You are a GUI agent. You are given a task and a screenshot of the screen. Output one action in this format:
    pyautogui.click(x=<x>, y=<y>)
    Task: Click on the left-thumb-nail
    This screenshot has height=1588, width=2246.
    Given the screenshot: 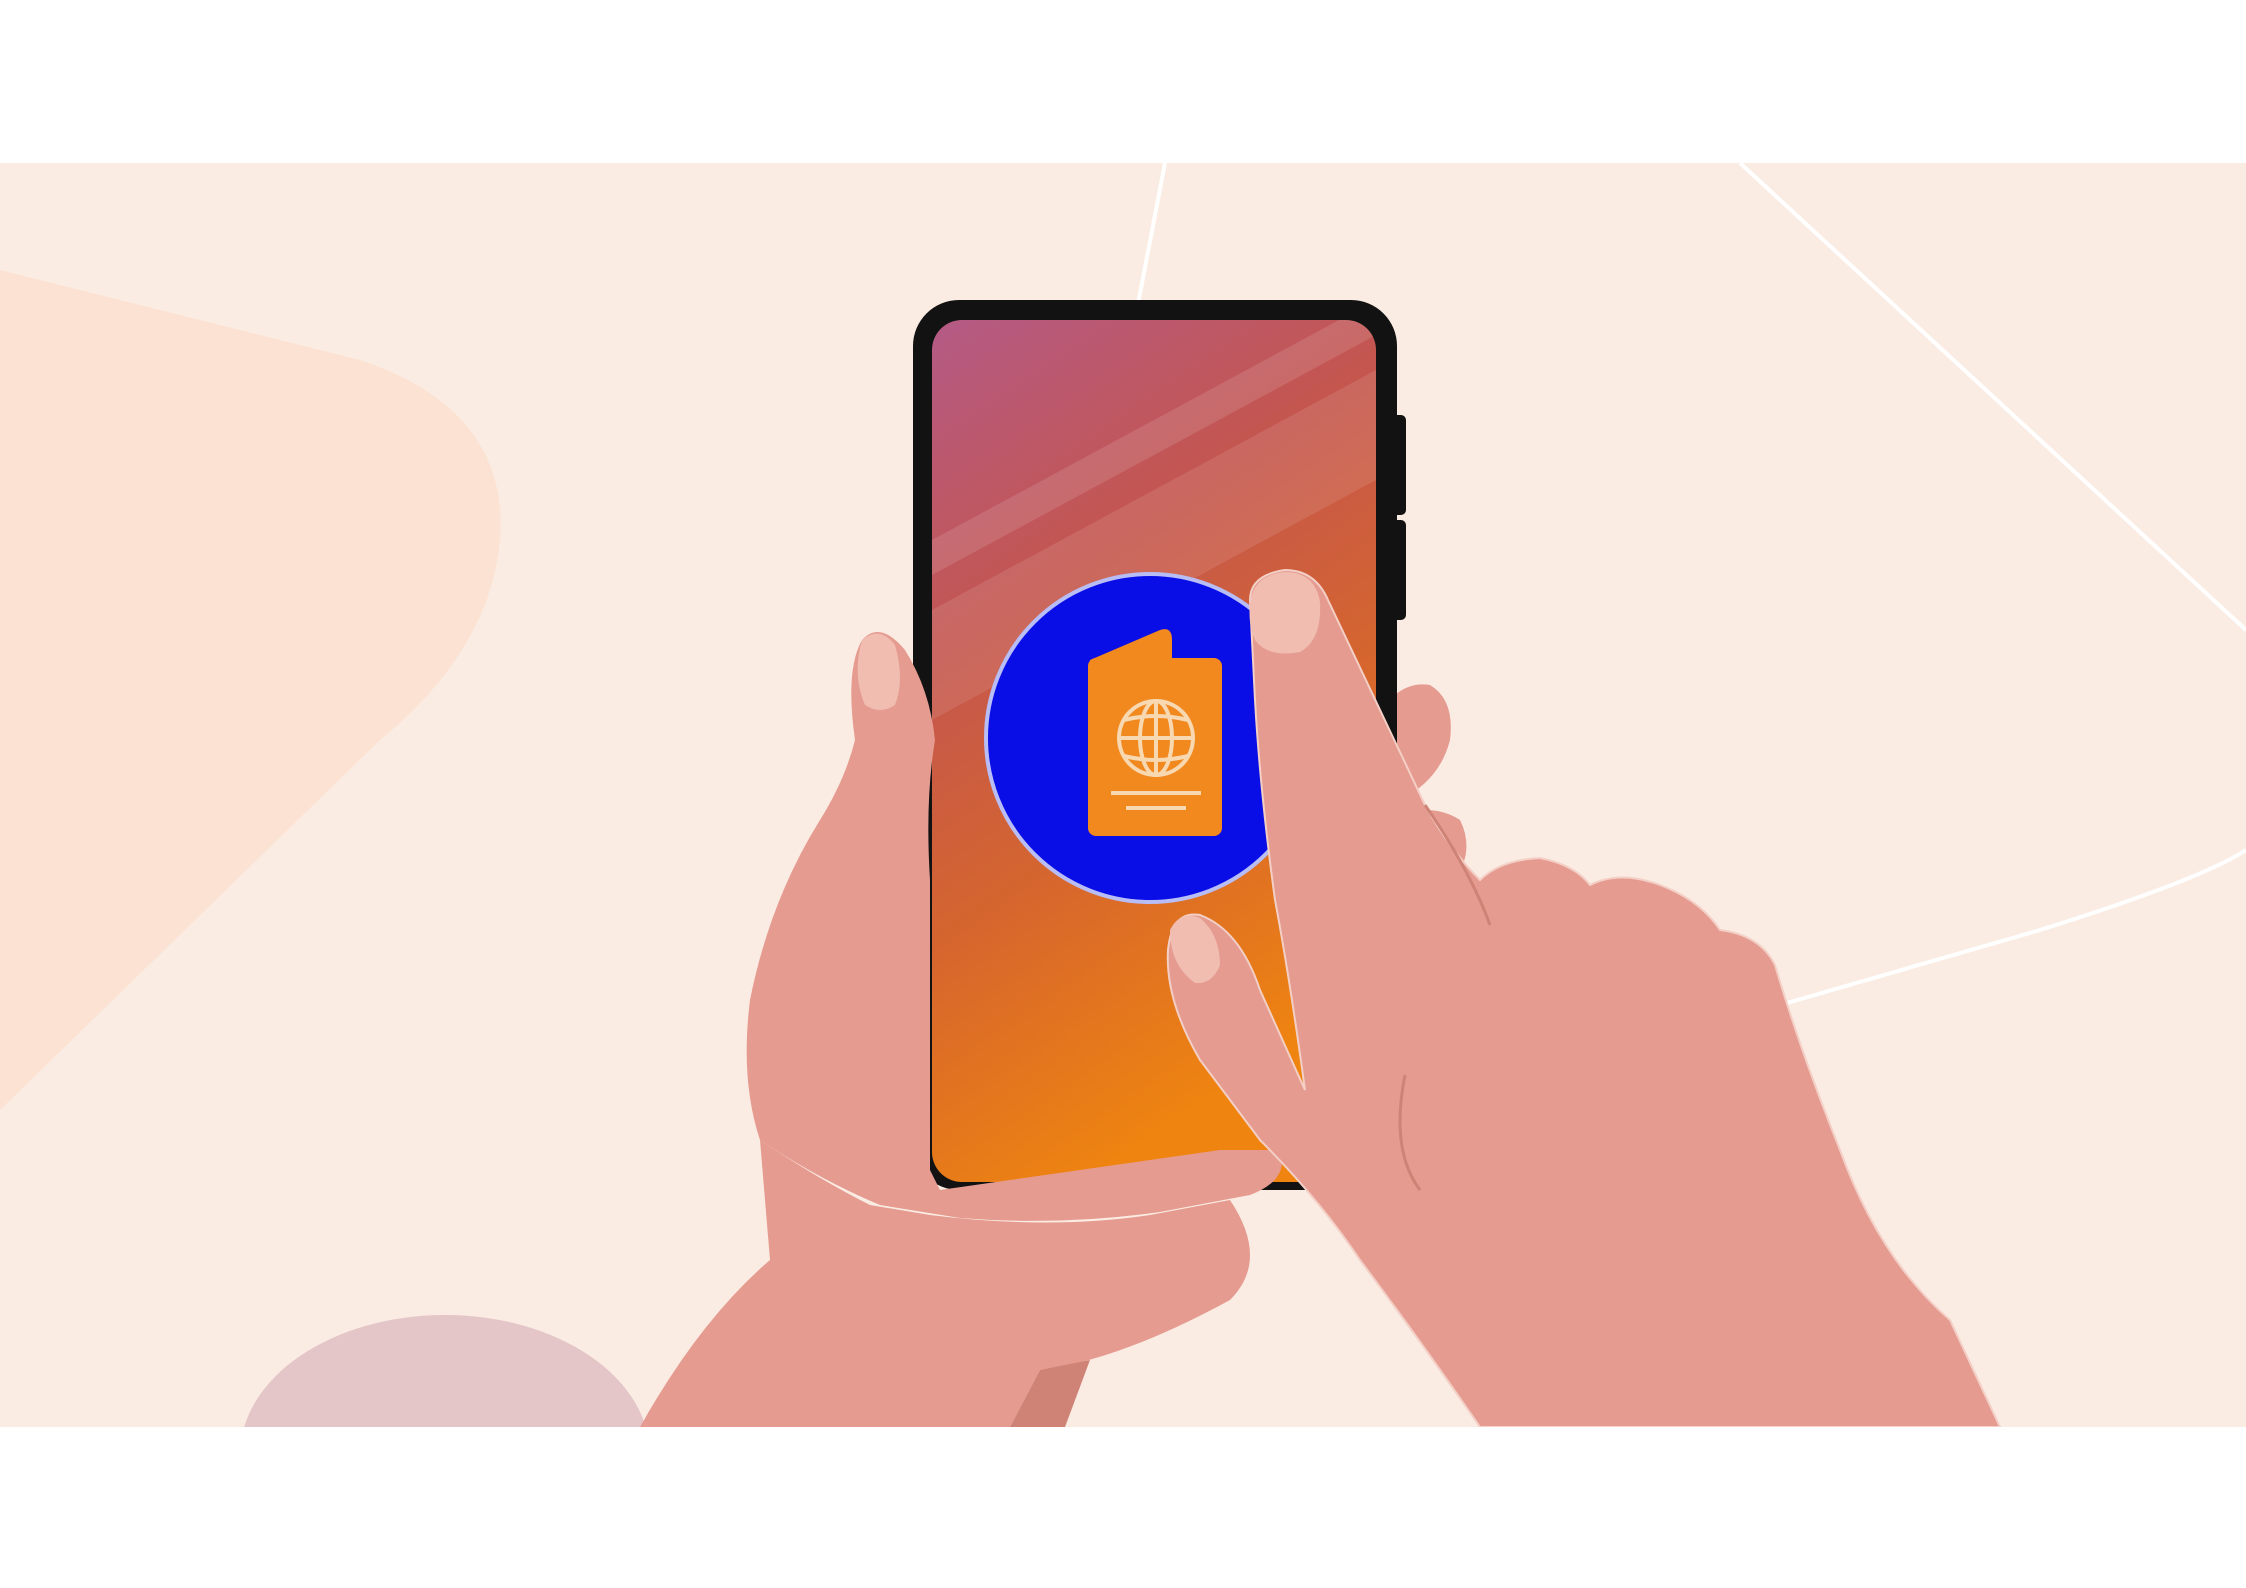 What is the action you would take?
    pyautogui.click(x=878, y=671)
    